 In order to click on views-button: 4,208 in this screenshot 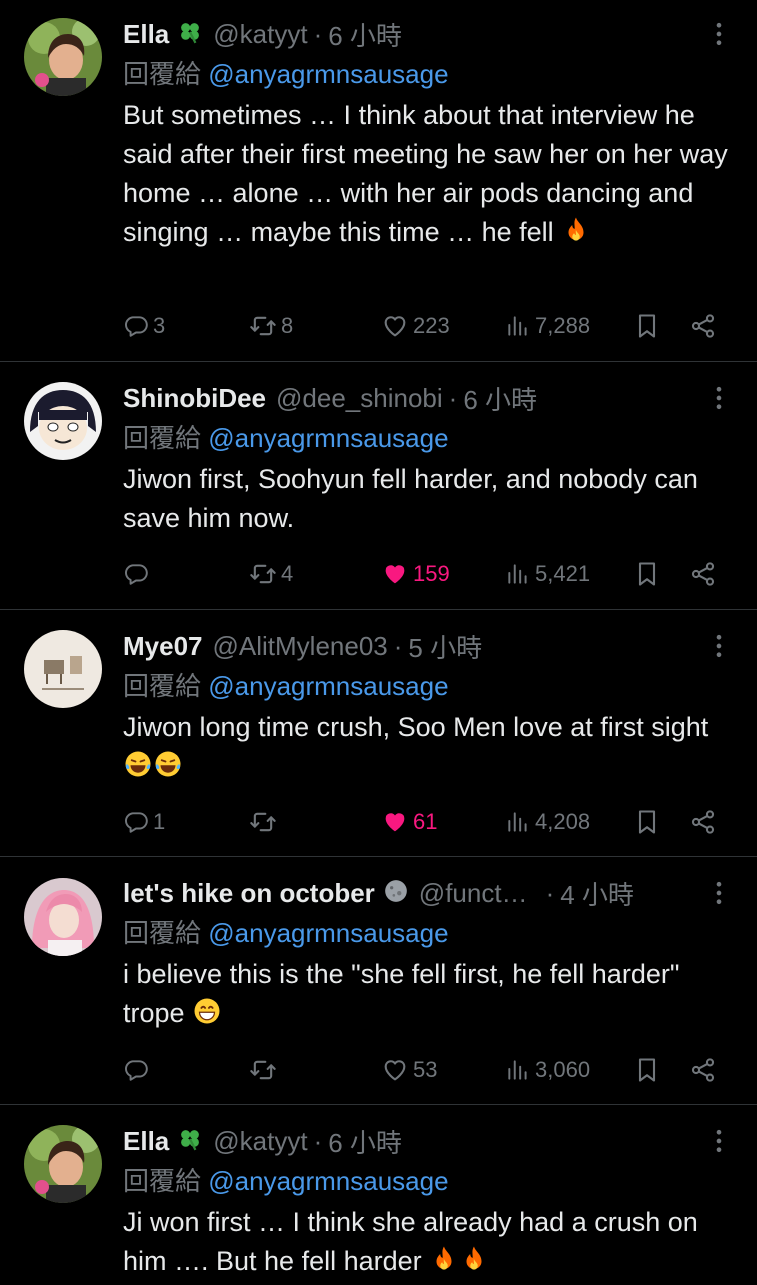, I will do `click(547, 822)`.